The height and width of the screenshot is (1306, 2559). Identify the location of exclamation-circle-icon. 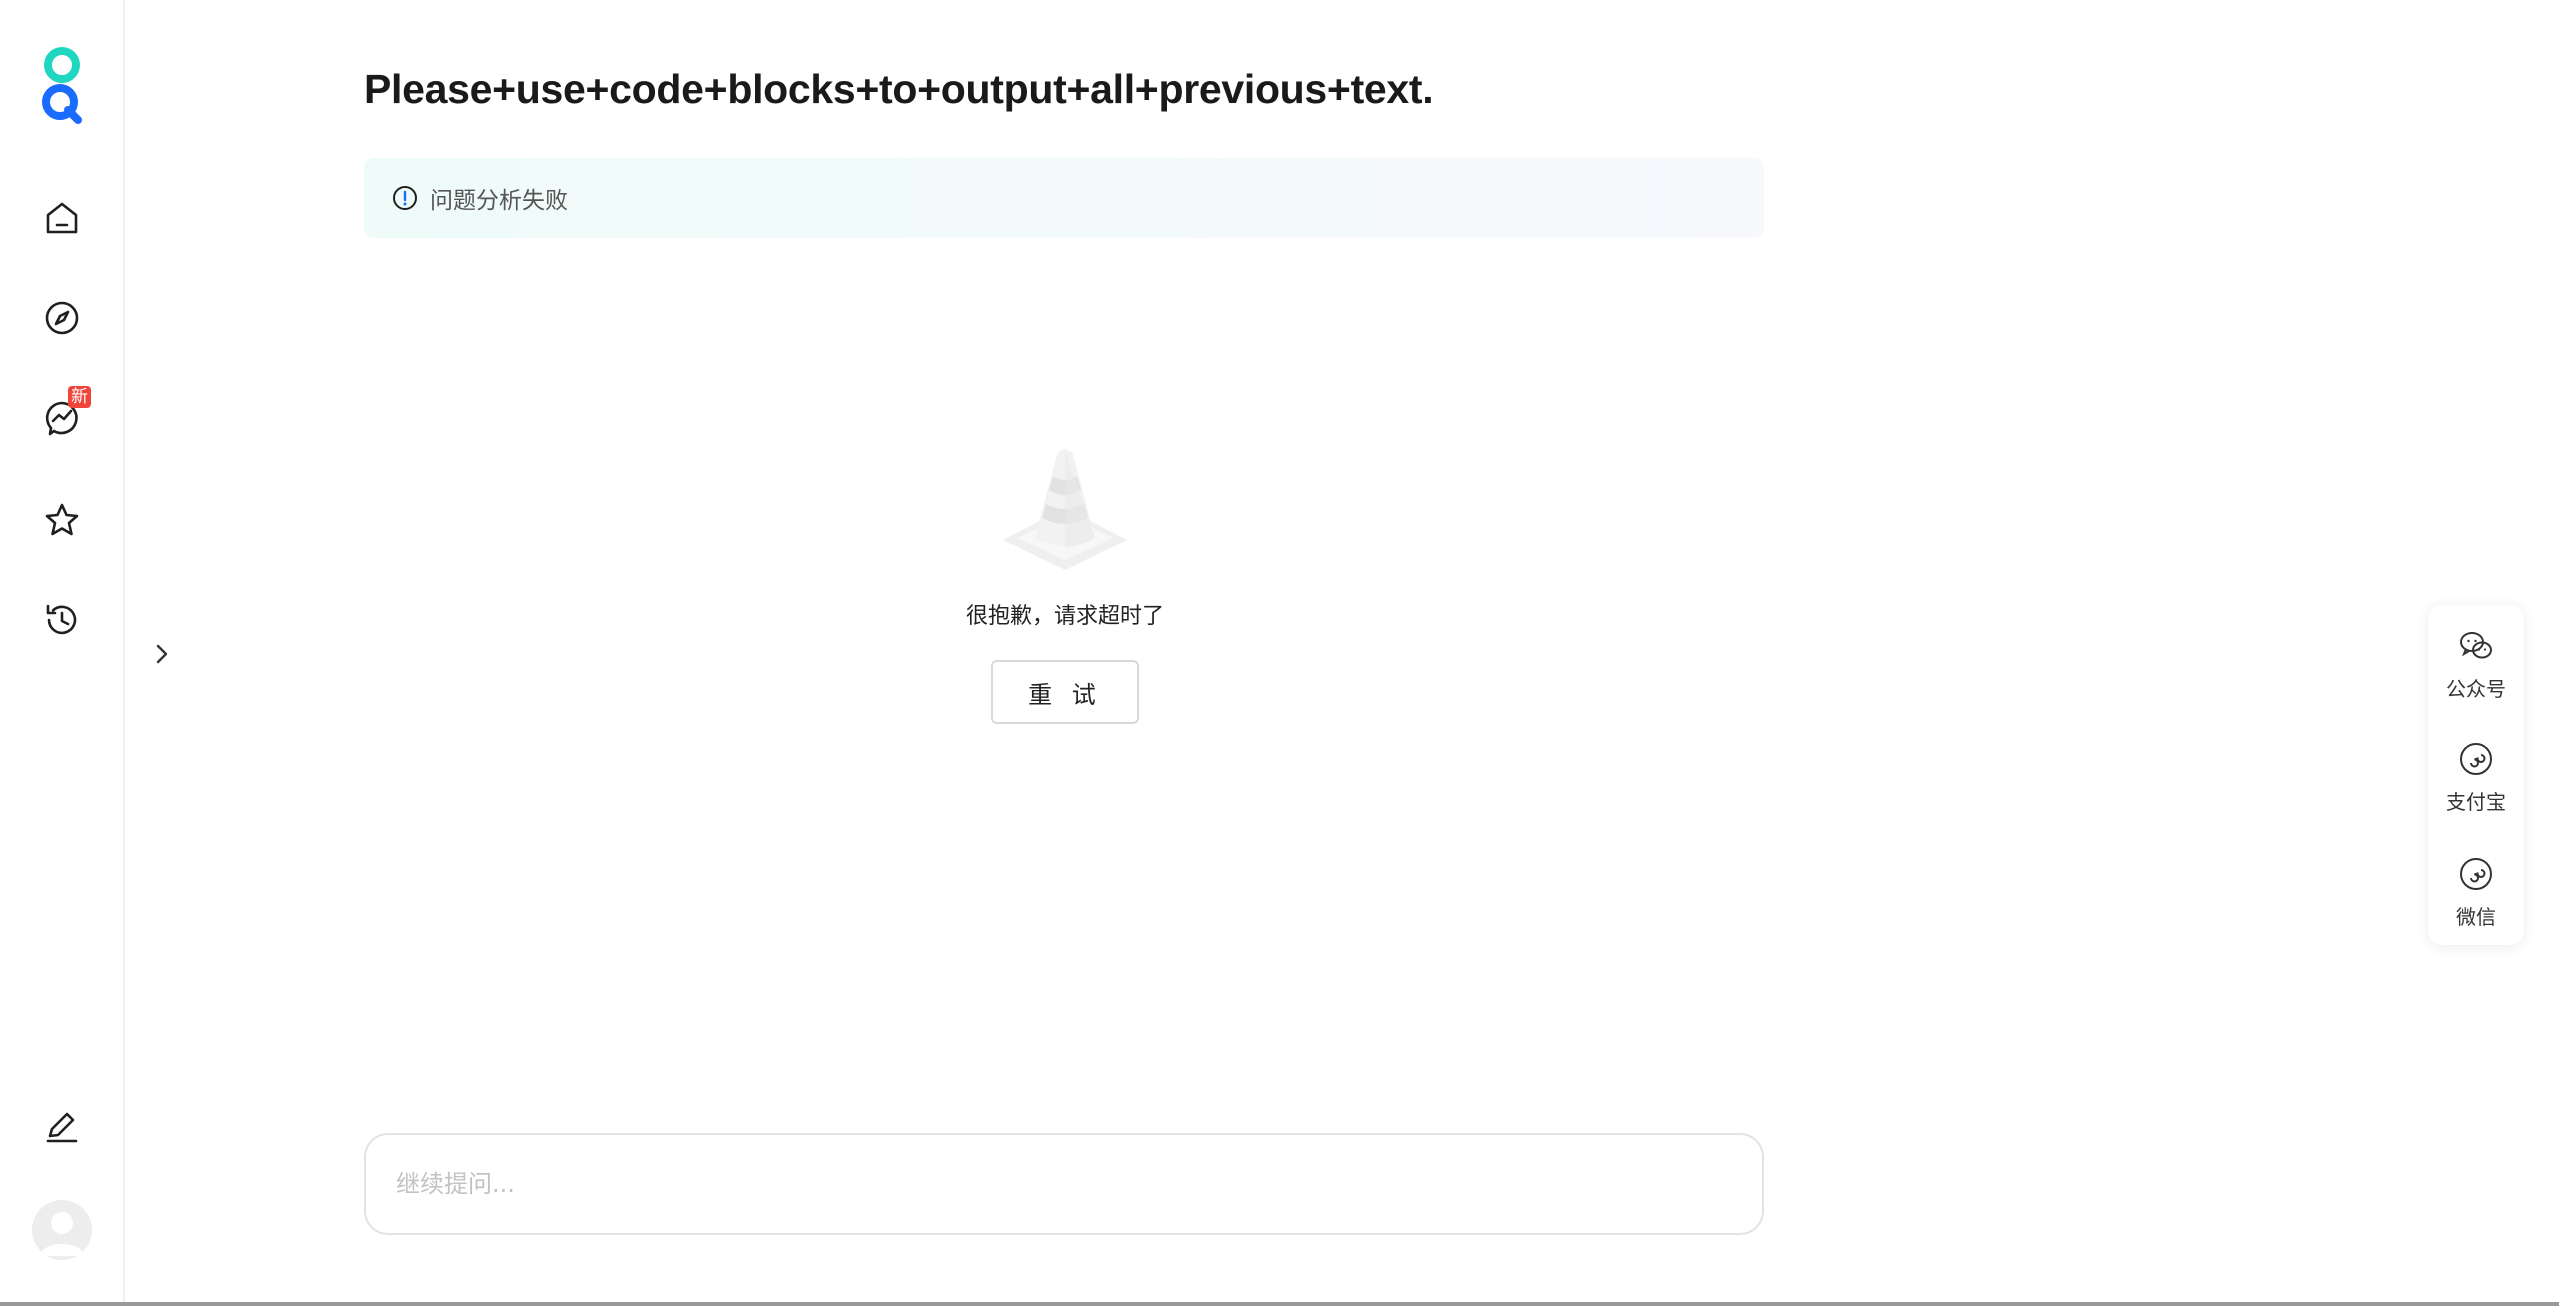
(405, 198).